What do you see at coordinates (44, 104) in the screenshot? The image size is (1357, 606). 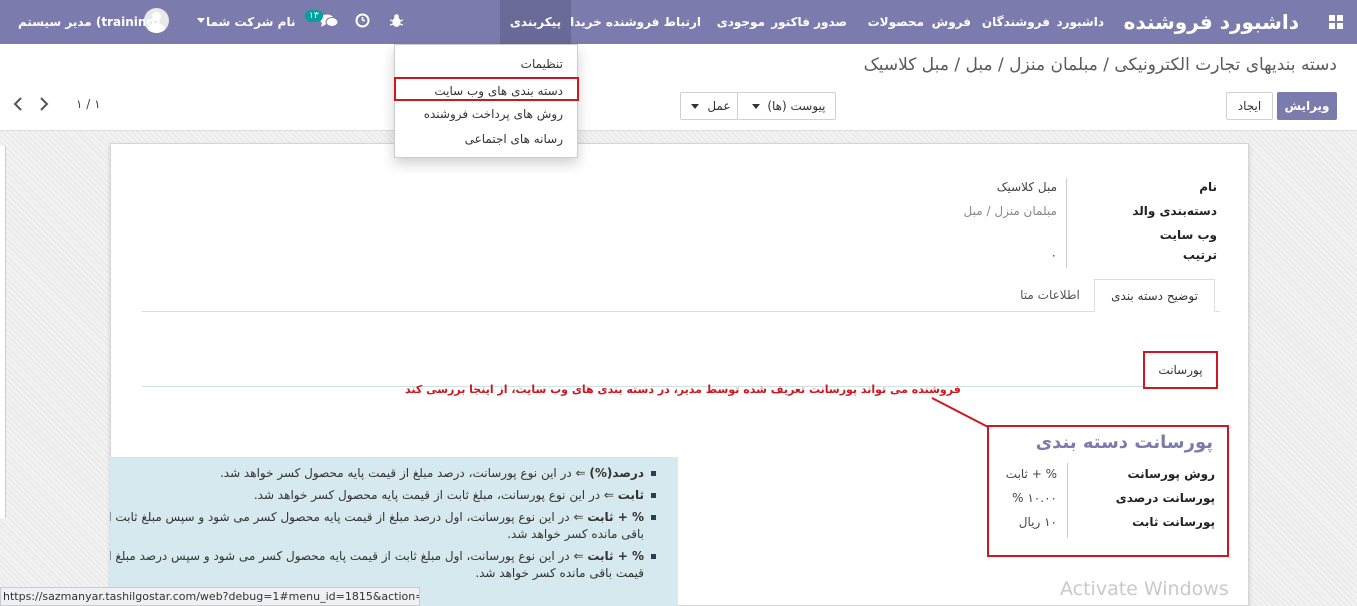 I see `pager-next-icon` at bounding box center [44, 104].